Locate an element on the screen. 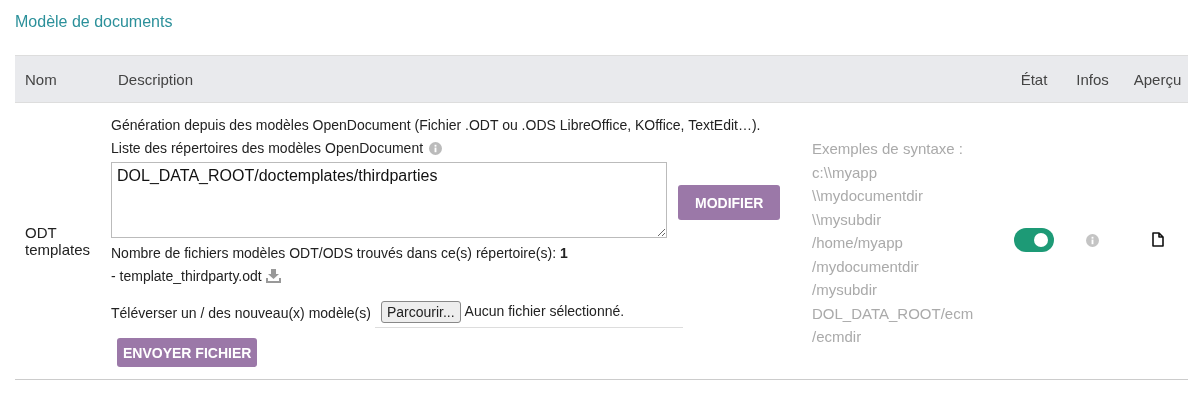 The image size is (1188, 419). syntax-example: /mysubdir is located at coordinates (845, 290).